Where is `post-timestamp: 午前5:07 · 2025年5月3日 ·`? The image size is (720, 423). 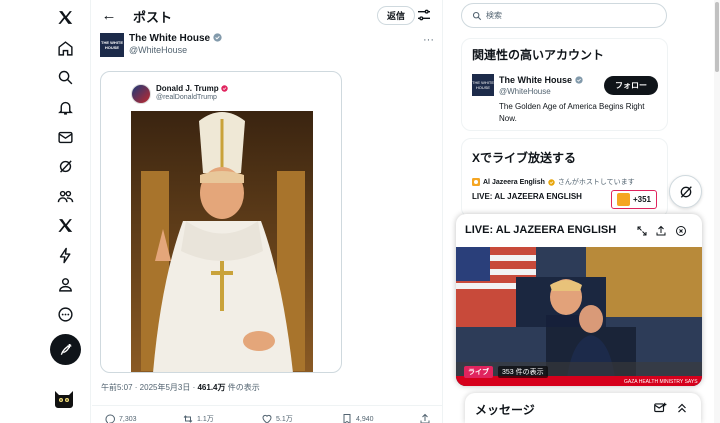 post-timestamp: 午前5:07 · 2025年5月3日 · is located at coordinates (149, 387).